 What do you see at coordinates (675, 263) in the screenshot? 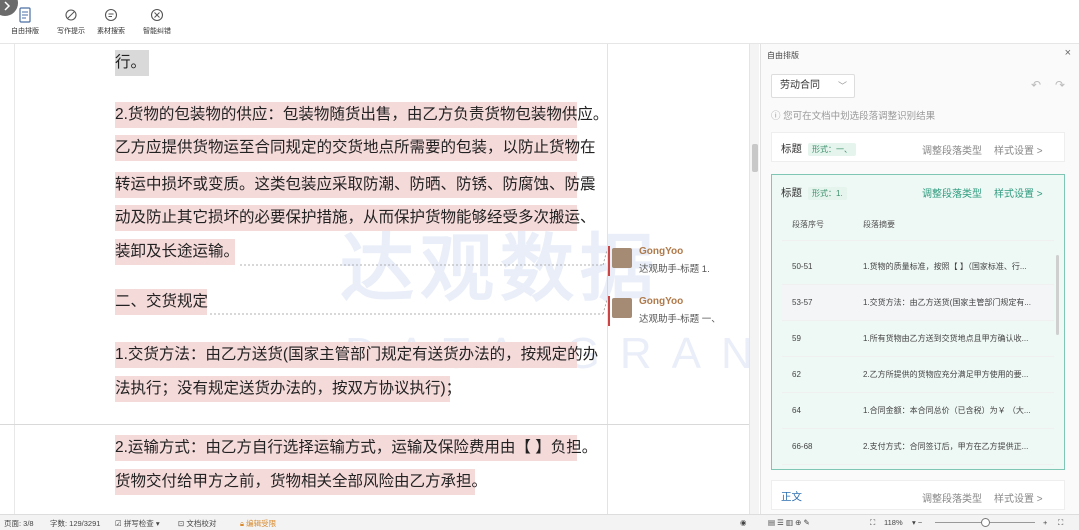
I see `comment-1: GongYoo 达观助手-标题 1.` at bounding box center [675, 263].